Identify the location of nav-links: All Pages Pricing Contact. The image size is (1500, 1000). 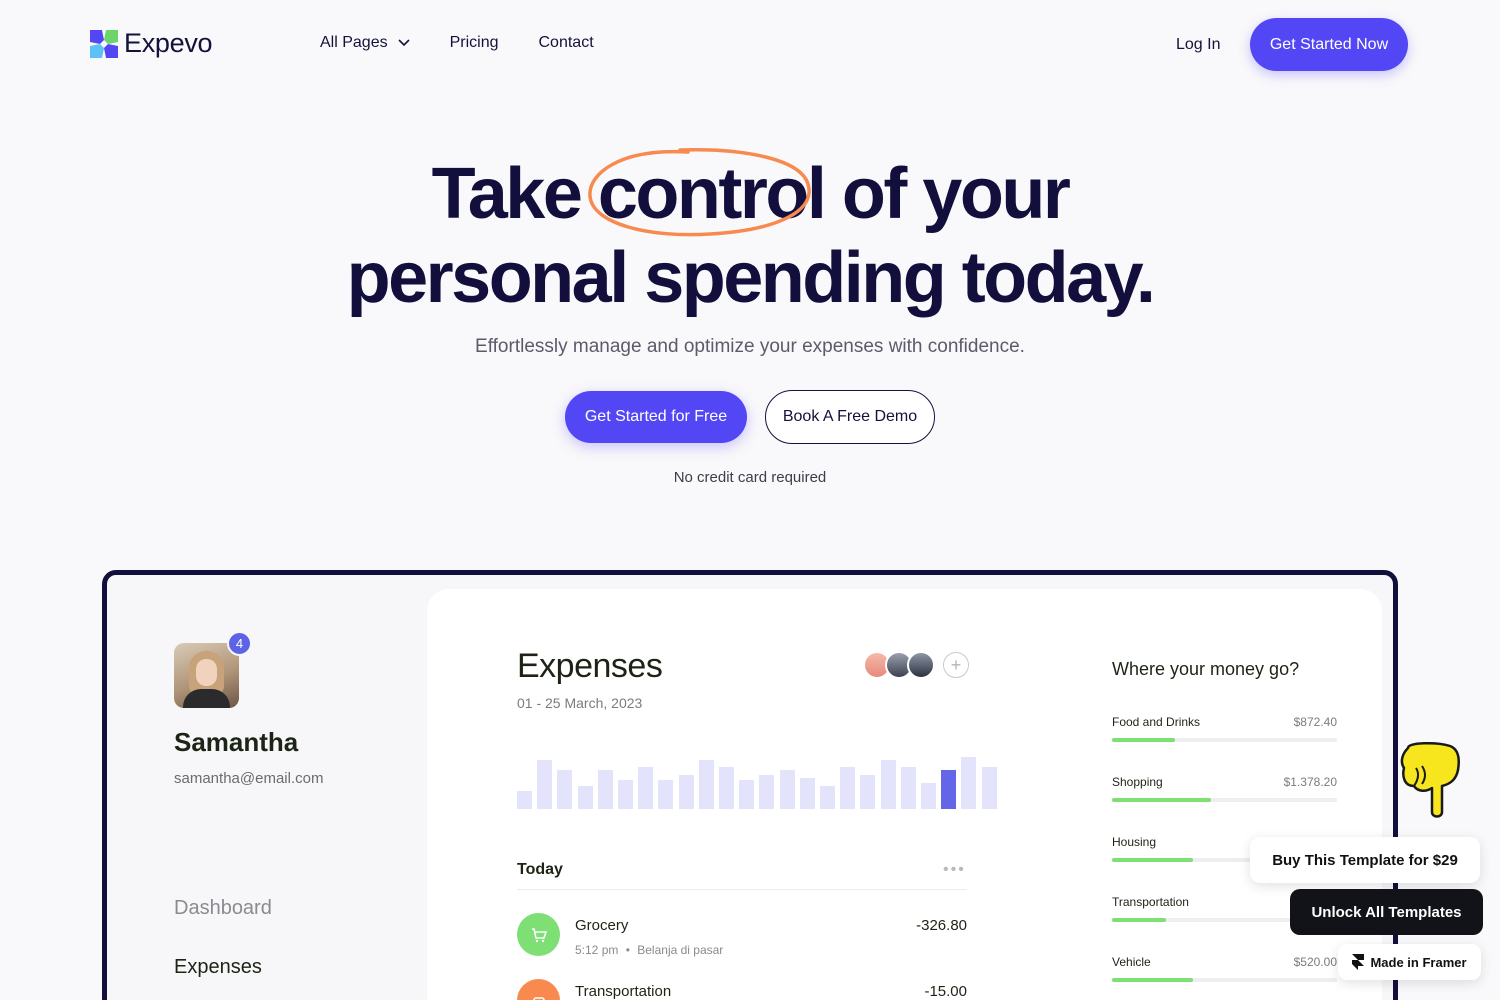
(457, 43).